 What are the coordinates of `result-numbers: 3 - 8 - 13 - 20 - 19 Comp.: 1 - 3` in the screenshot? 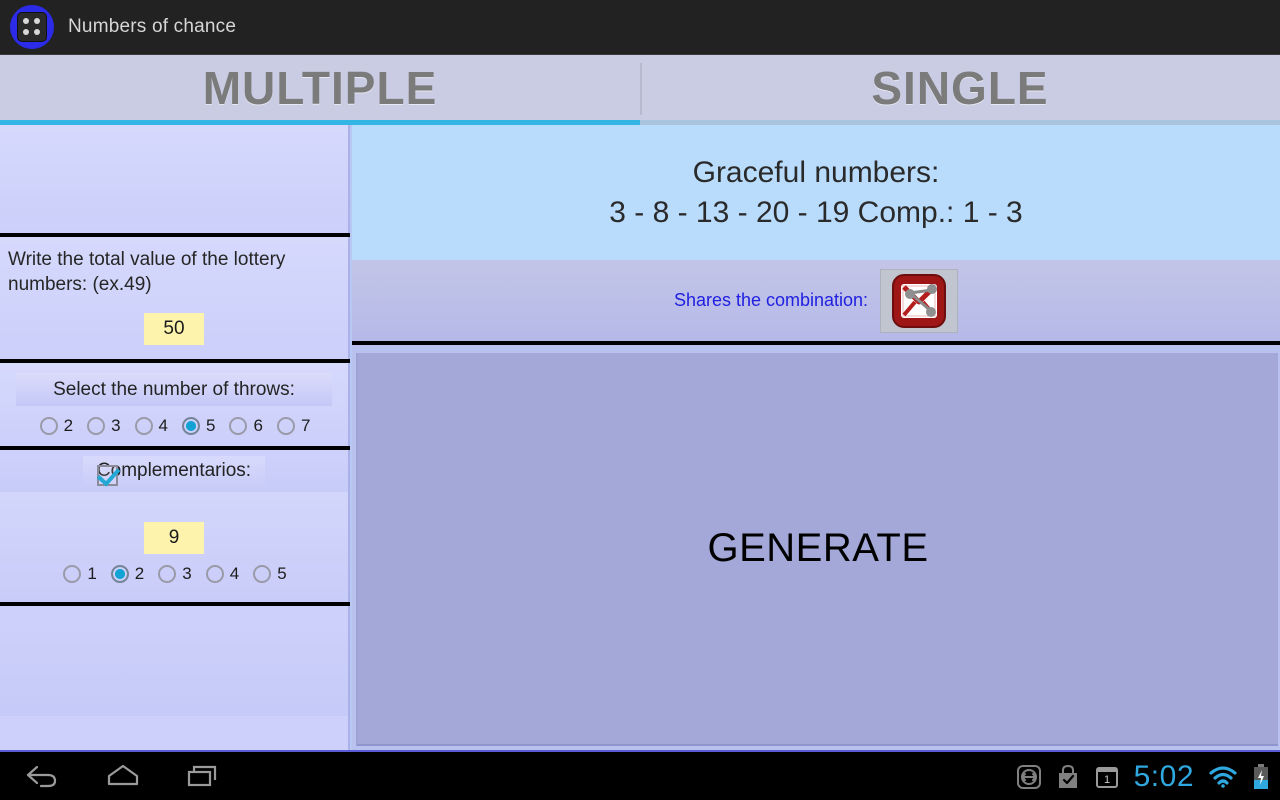 It's located at (816, 212).